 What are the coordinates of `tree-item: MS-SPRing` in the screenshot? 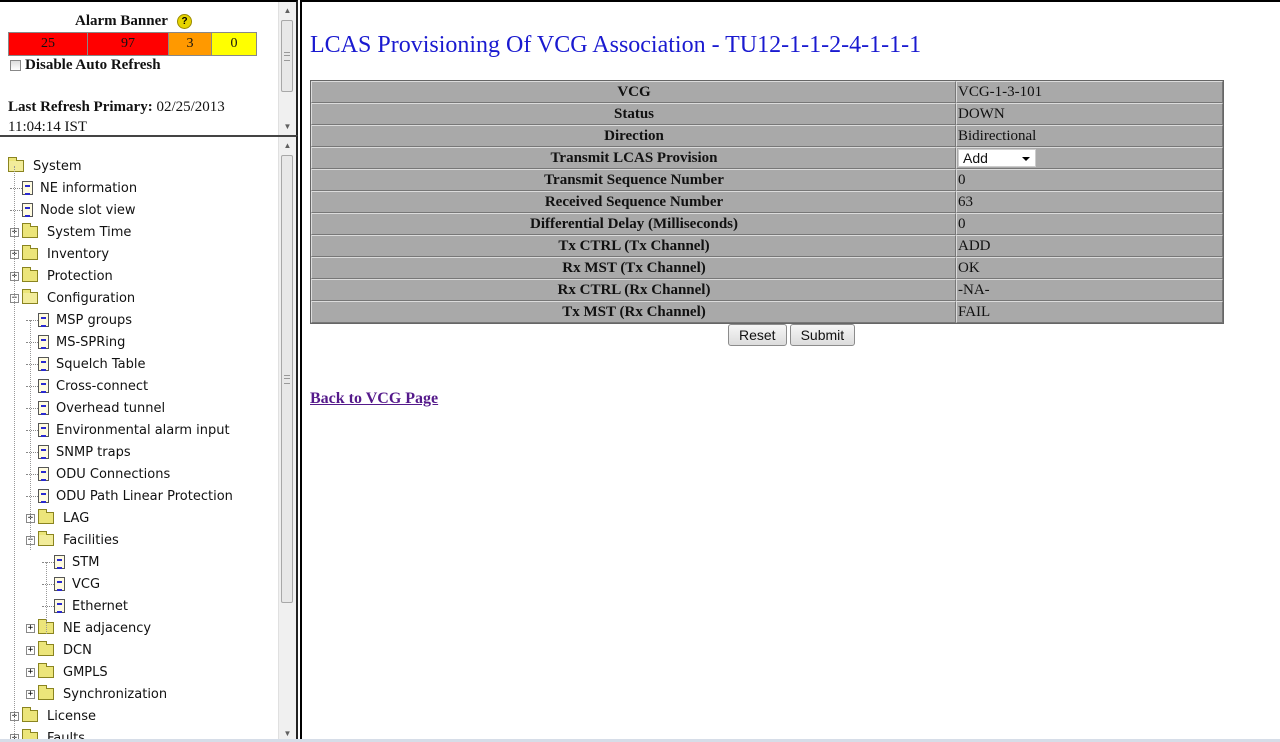 It's located at (75, 342).